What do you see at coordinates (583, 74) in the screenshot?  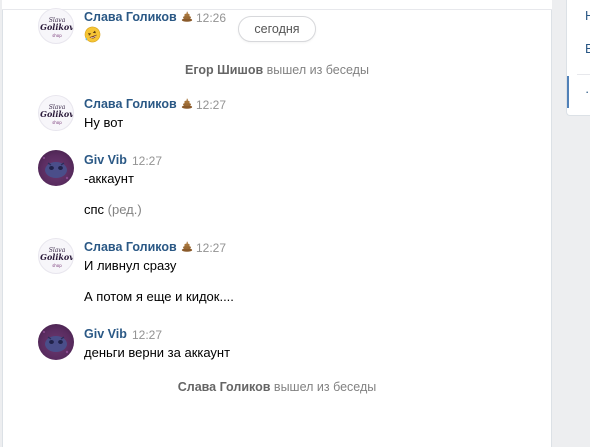 I see `right-nav-divider` at bounding box center [583, 74].